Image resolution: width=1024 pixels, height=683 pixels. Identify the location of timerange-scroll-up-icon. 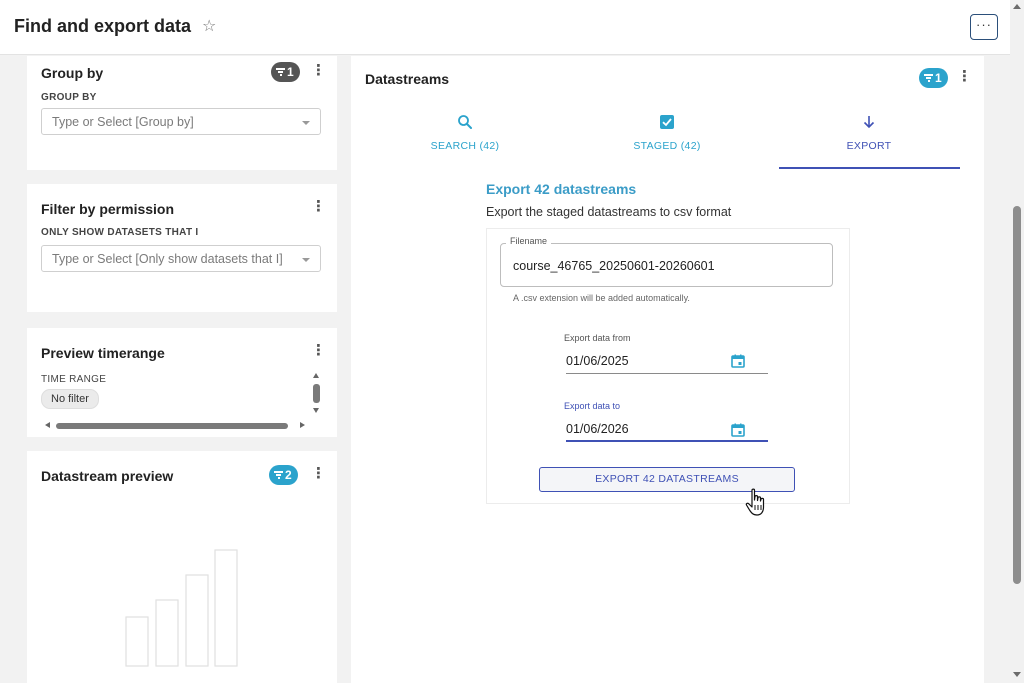
(316, 375).